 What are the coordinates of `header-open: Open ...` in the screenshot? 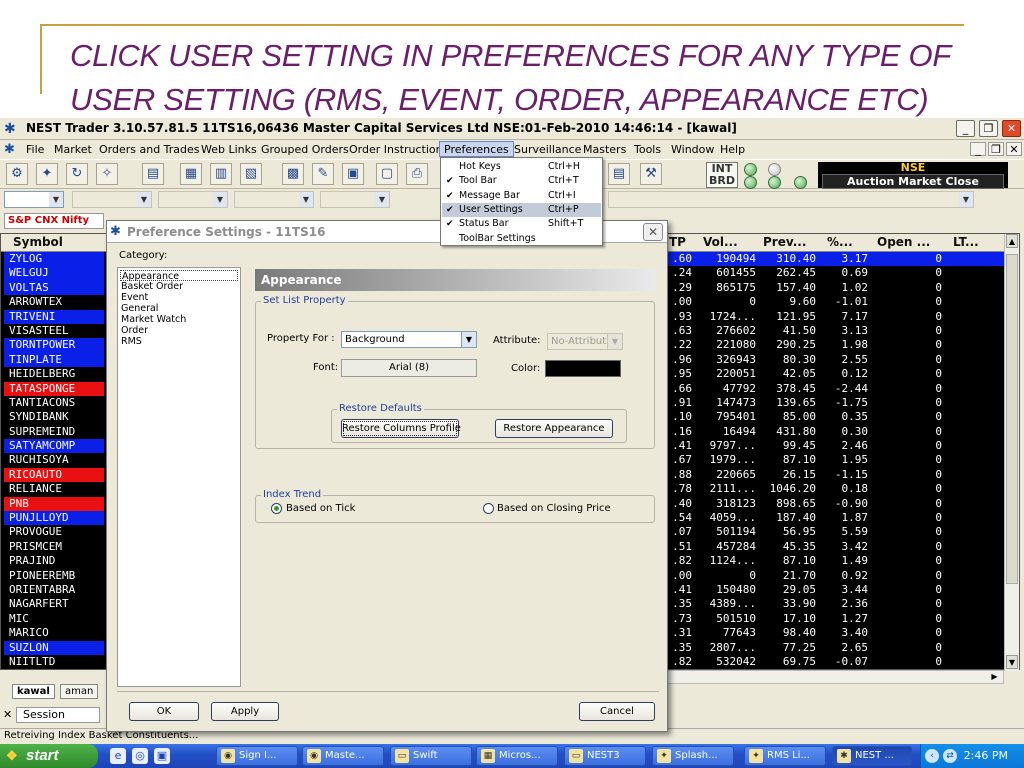 It's located at (903, 242).